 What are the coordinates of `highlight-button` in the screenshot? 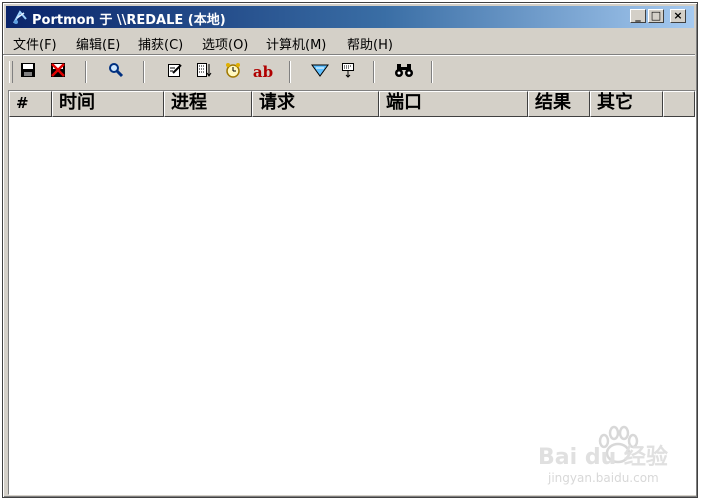 It's located at (348, 72).